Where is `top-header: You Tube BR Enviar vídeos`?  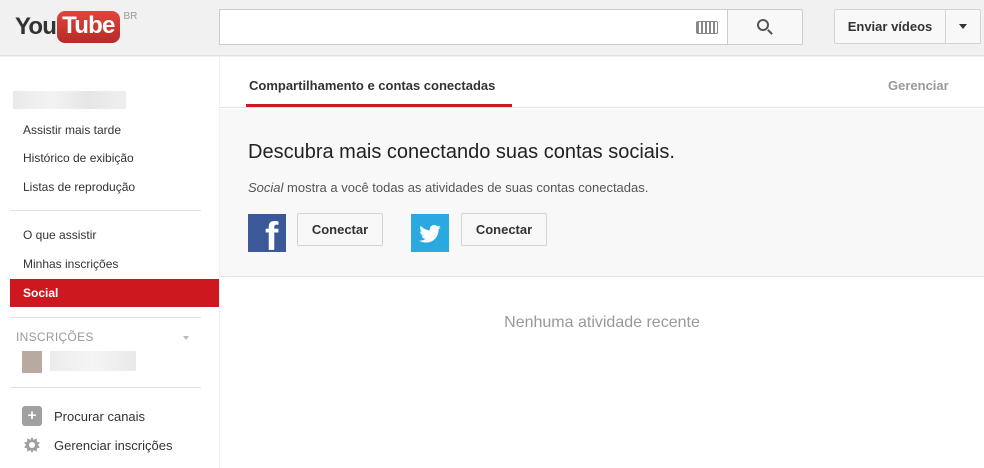
top-header: You Tube BR Enviar vídeos is located at coordinates (492, 28).